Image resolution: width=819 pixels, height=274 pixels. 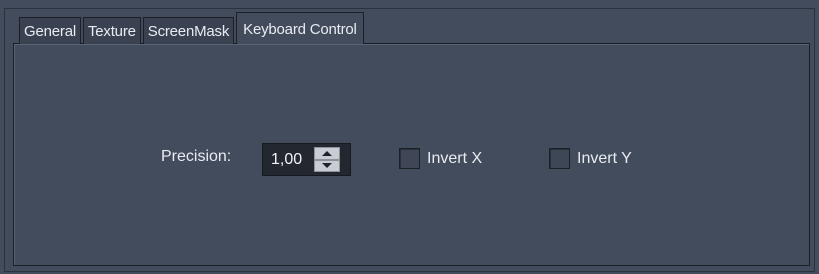 What do you see at coordinates (188, 30) in the screenshot?
I see `tab-screenmask: ScreenMask` at bounding box center [188, 30].